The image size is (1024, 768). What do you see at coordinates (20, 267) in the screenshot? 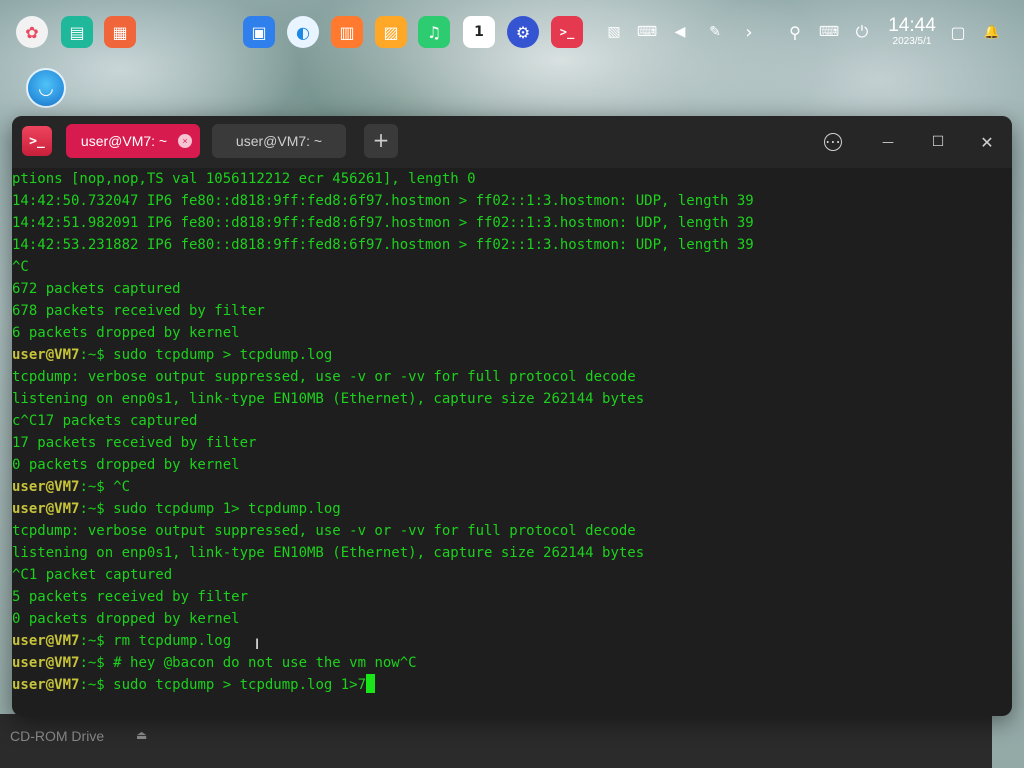
I see `terminal-output-line: ^C` at bounding box center [20, 267].